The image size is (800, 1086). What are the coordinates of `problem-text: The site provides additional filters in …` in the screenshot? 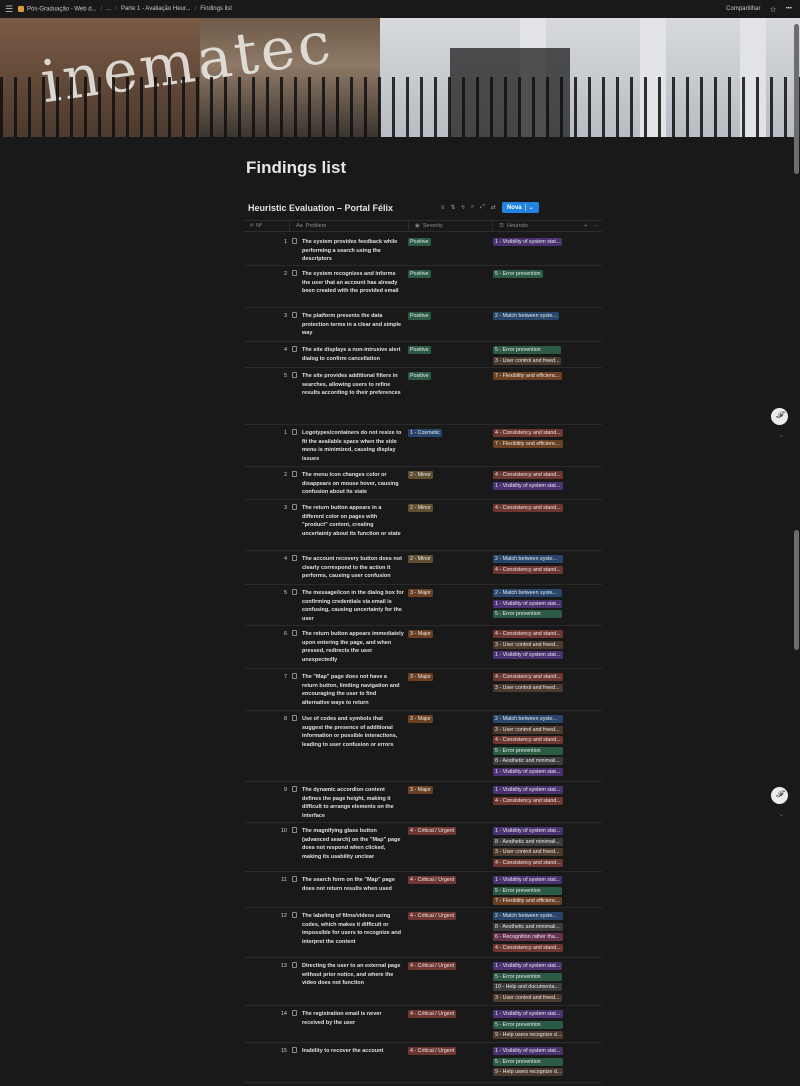 It's located at (353, 385).